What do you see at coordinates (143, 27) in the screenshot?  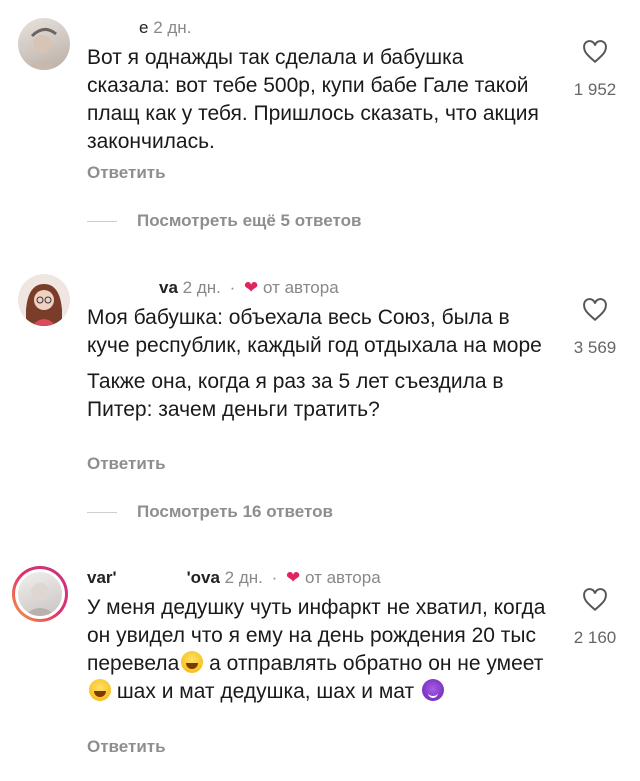 I see `username-fragment: e` at bounding box center [143, 27].